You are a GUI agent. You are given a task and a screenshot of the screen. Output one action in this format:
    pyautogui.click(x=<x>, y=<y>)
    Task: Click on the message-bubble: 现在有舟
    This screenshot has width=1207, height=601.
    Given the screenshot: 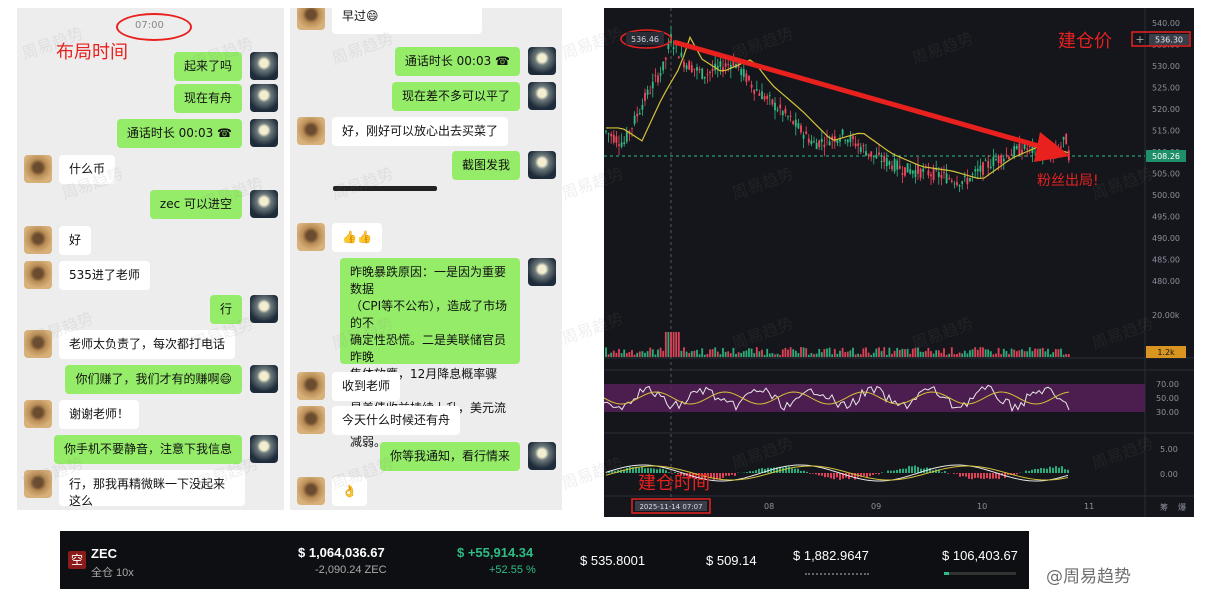 What is the action you would take?
    pyautogui.click(x=207, y=98)
    